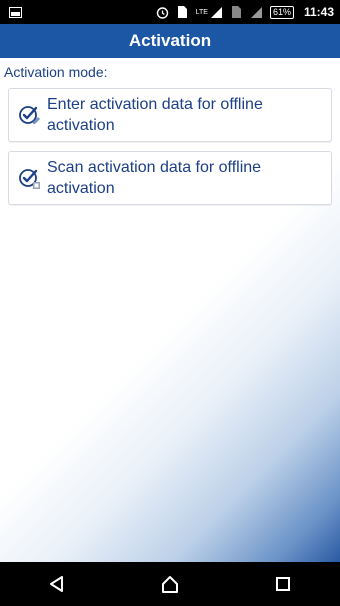 This screenshot has height=606, width=340. Describe the element at coordinates (30, 178) in the screenshot. I see `checkmark-scan-icon` at that location.